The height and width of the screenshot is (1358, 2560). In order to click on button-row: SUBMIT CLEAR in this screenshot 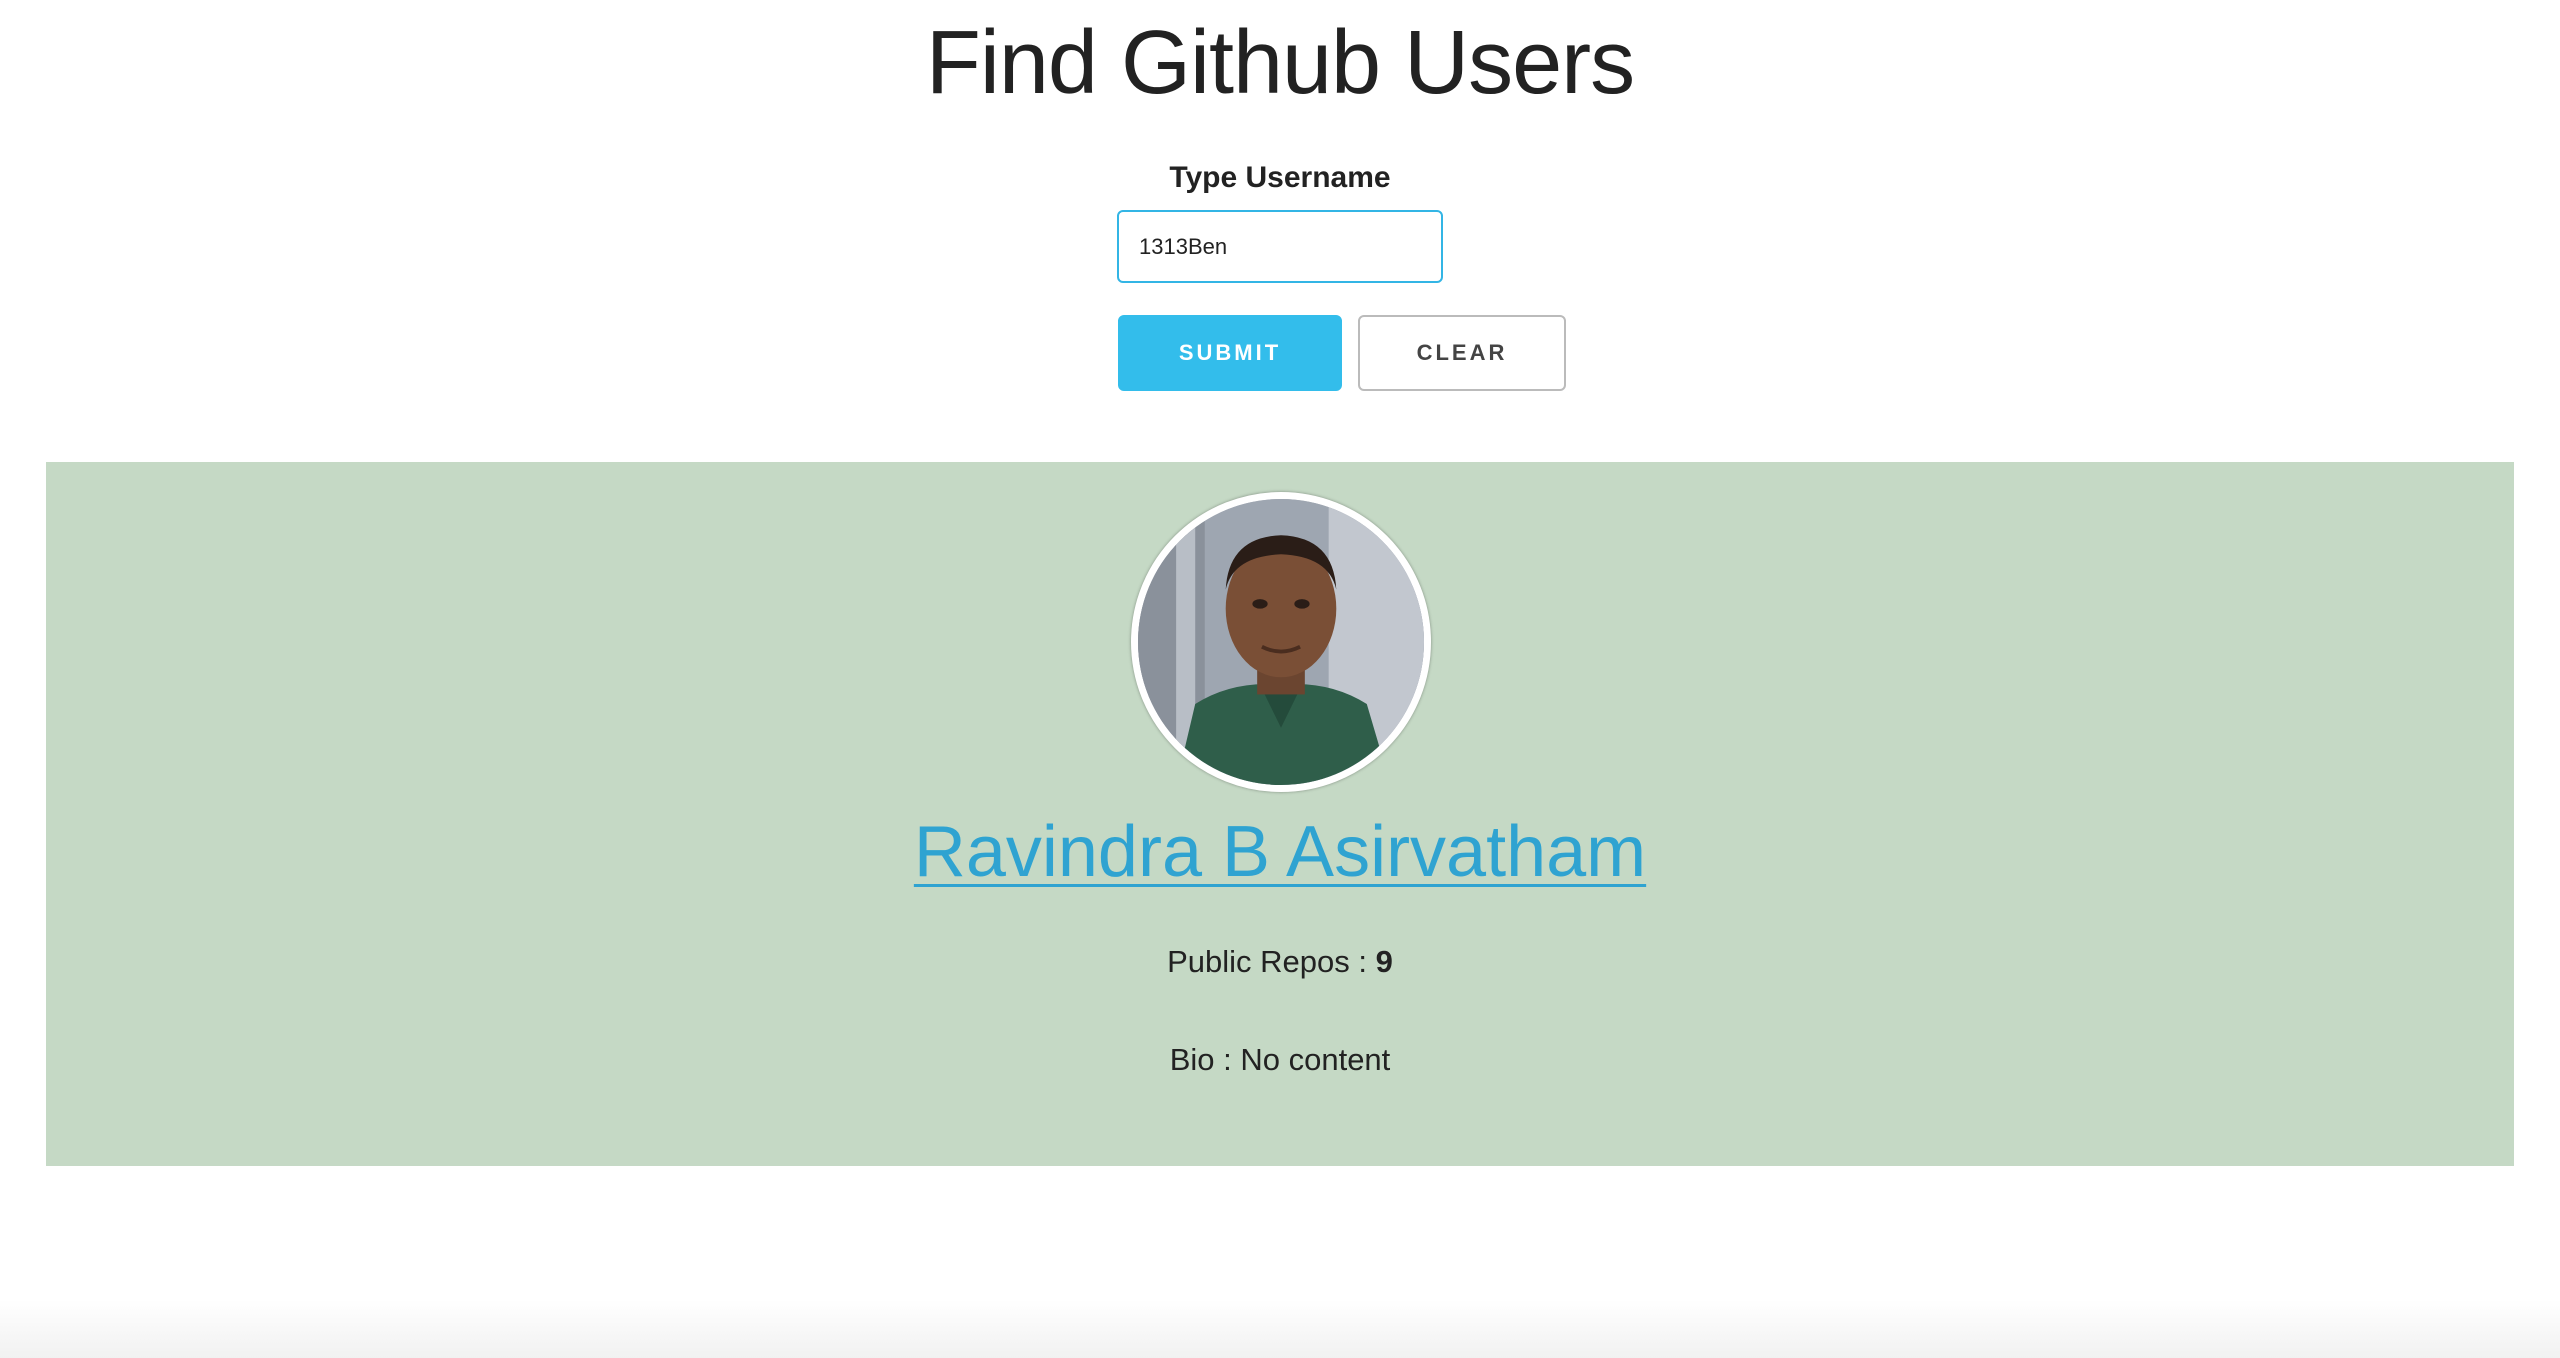, I will do `click(1280, 353)`.